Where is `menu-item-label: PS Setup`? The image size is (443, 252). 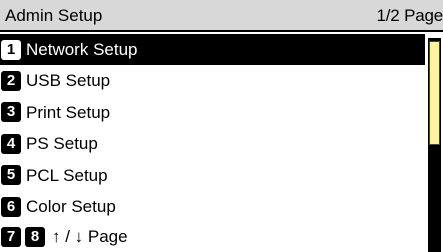 menu-item-label: PS Setup is located at coordinates (62, 144).